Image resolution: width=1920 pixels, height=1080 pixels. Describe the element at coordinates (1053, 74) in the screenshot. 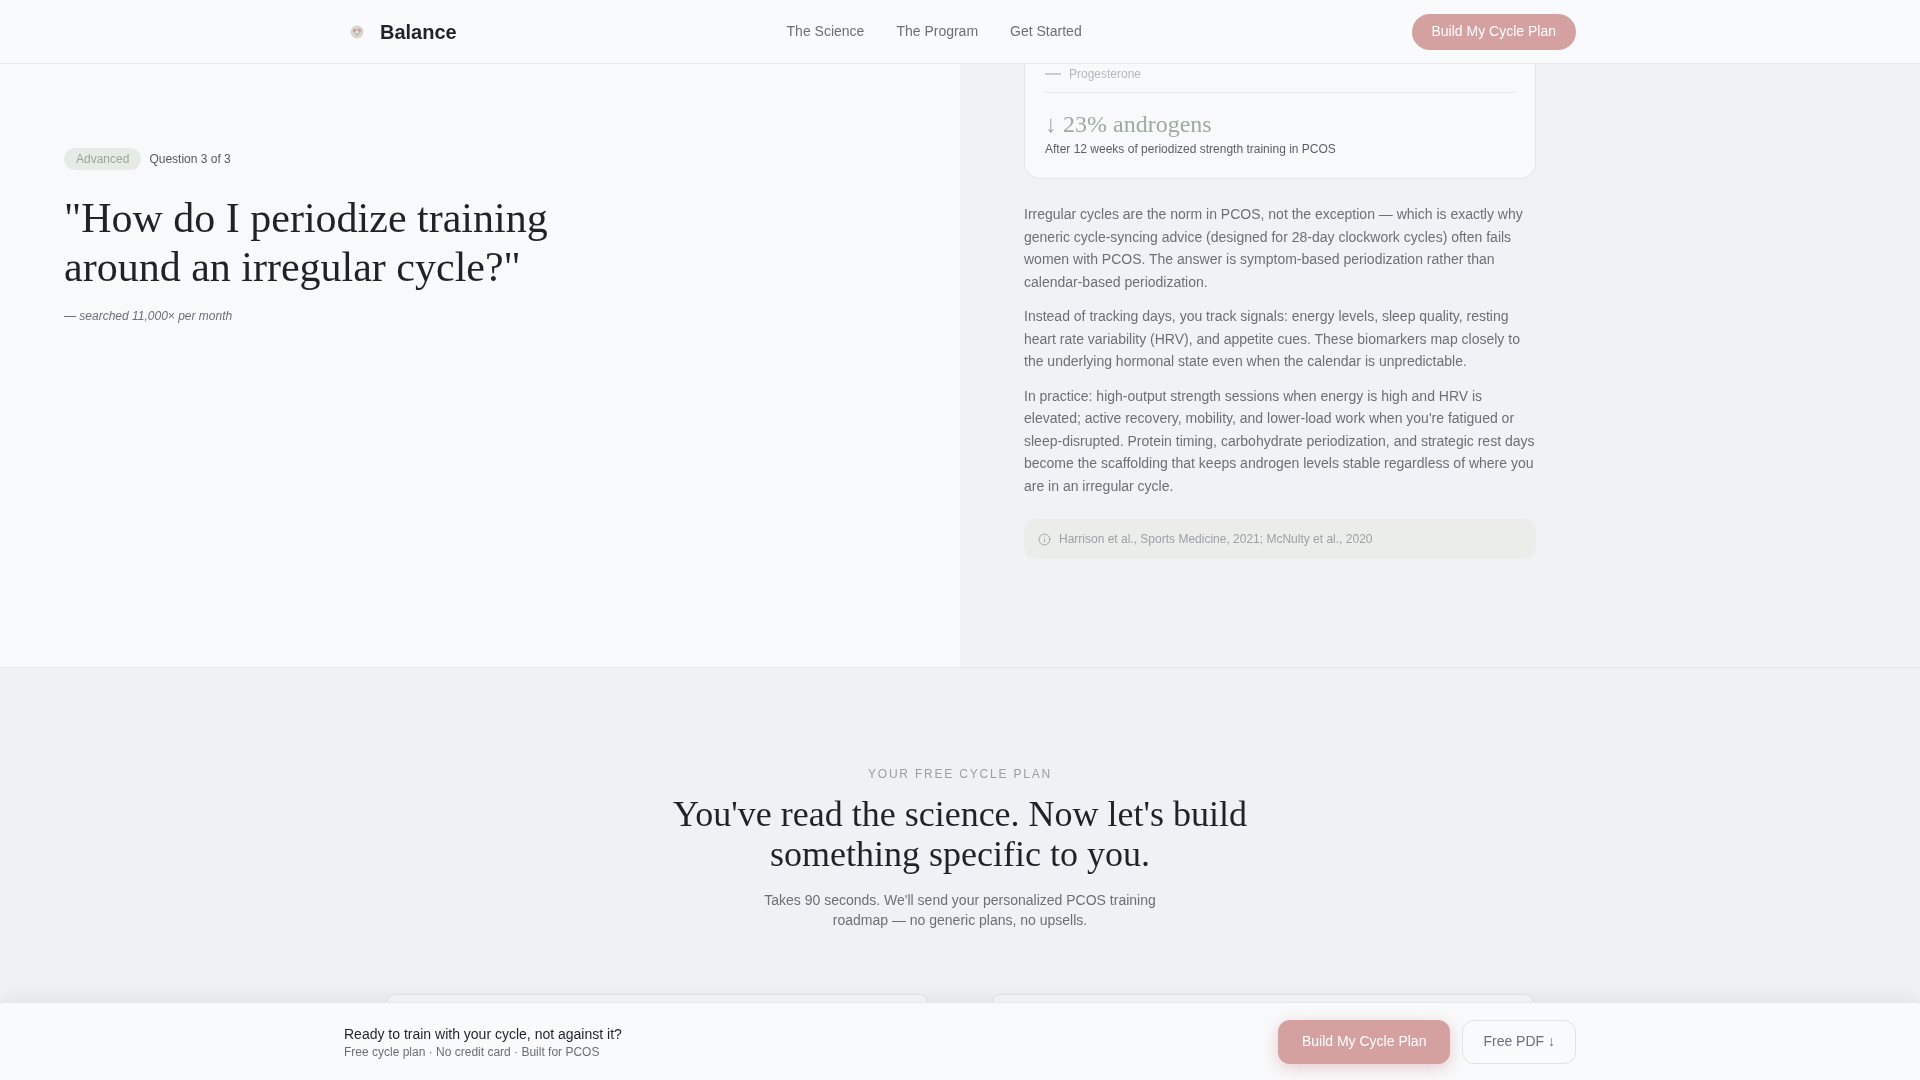

I see `legend-line-icon` at that location.